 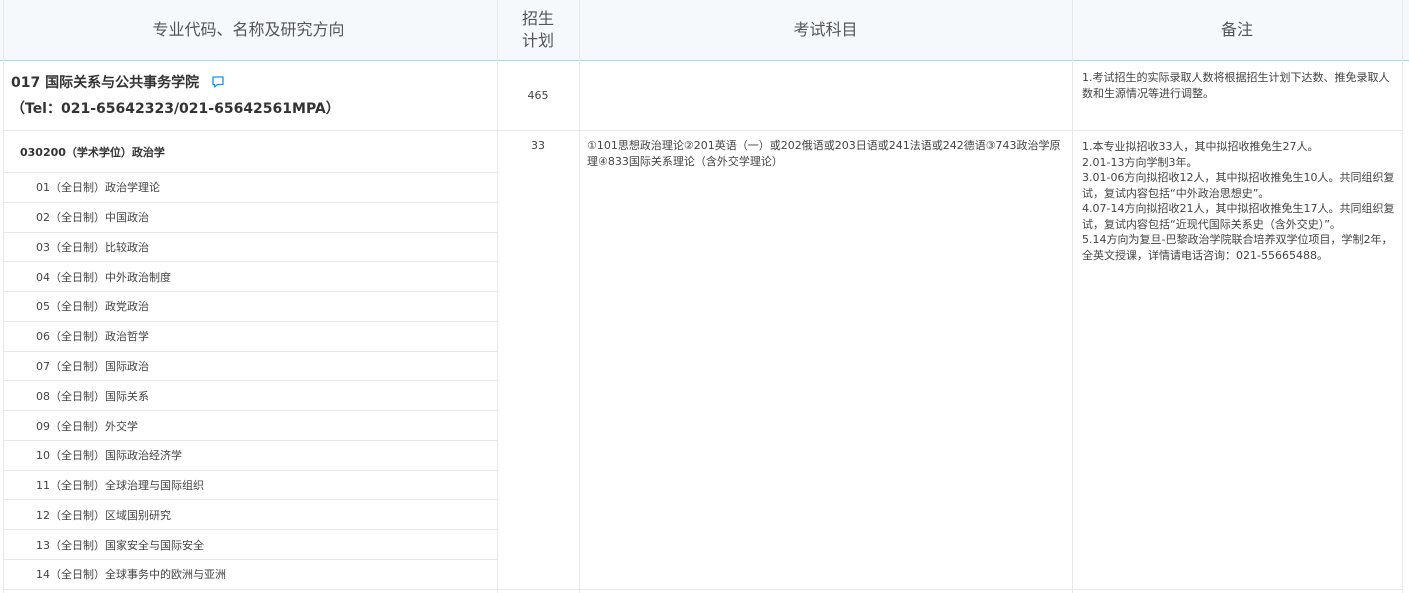 What do you see at coordinates (131, 574) in the screenshot?
I see `direction-item: 14（全日制）全球事务中的欧洲与亚洲` at bounding box center [131, 574].